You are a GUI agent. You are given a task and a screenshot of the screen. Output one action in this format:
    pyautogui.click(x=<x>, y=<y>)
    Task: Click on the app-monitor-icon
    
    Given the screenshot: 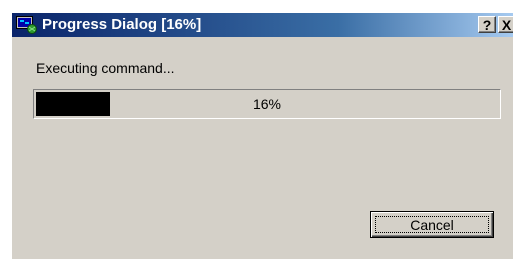 What is the action you would take?
    pyautogui.click(x=27, y=25)
    